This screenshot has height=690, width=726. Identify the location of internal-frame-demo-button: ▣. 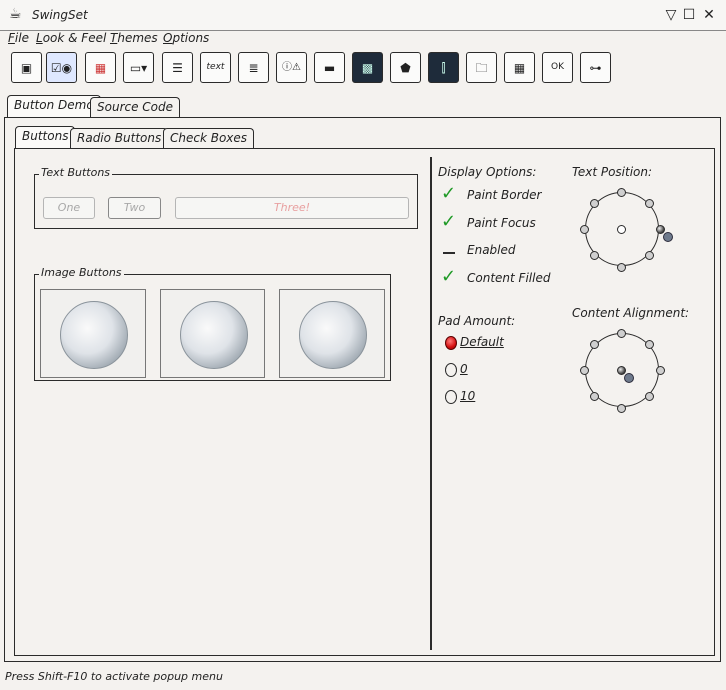
(26, 67).